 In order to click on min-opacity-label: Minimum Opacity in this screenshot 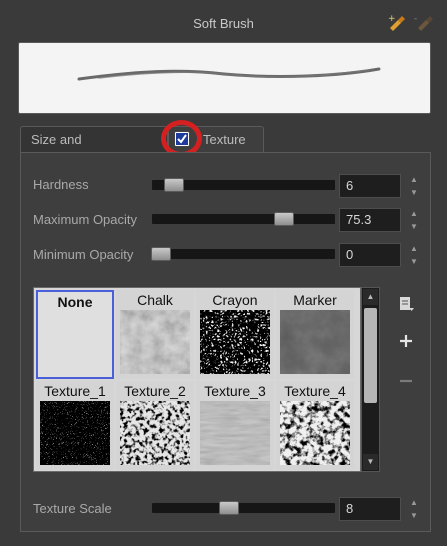, I will do `click(83, 254)`.